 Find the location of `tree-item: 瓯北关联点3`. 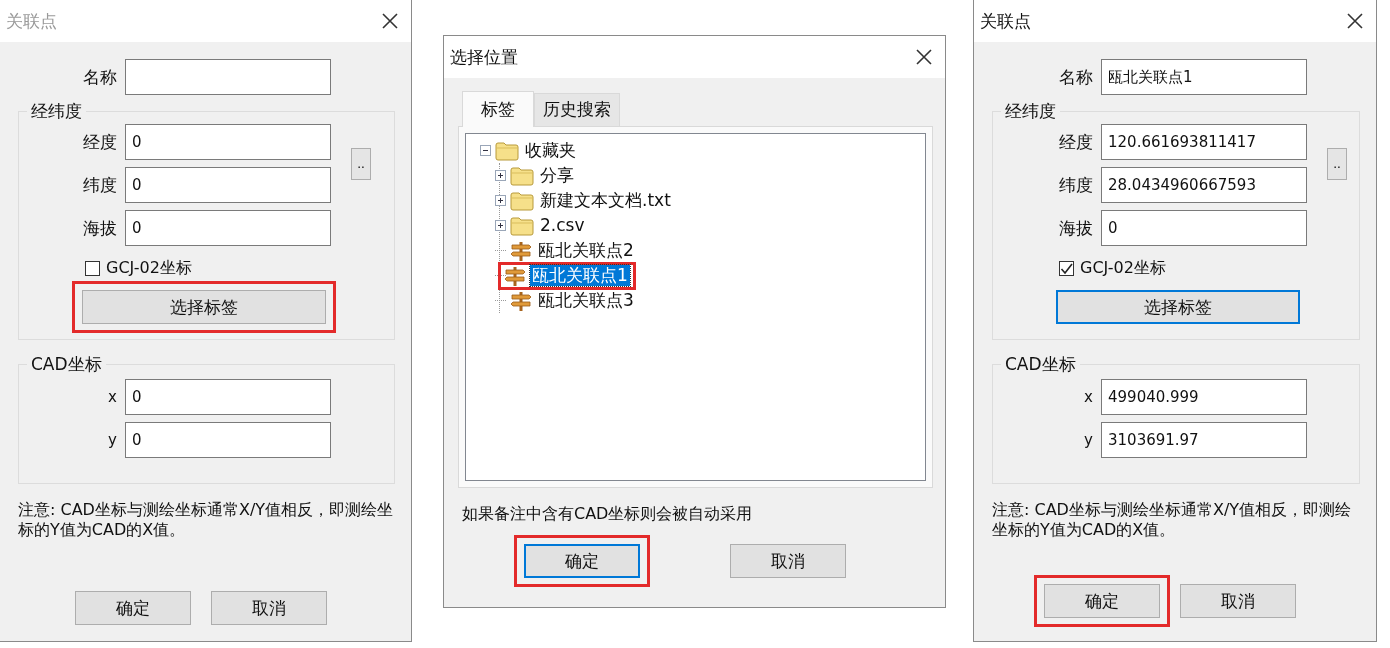

tree-item: 瓯北关联点3 is located at coordinates (586, 300).